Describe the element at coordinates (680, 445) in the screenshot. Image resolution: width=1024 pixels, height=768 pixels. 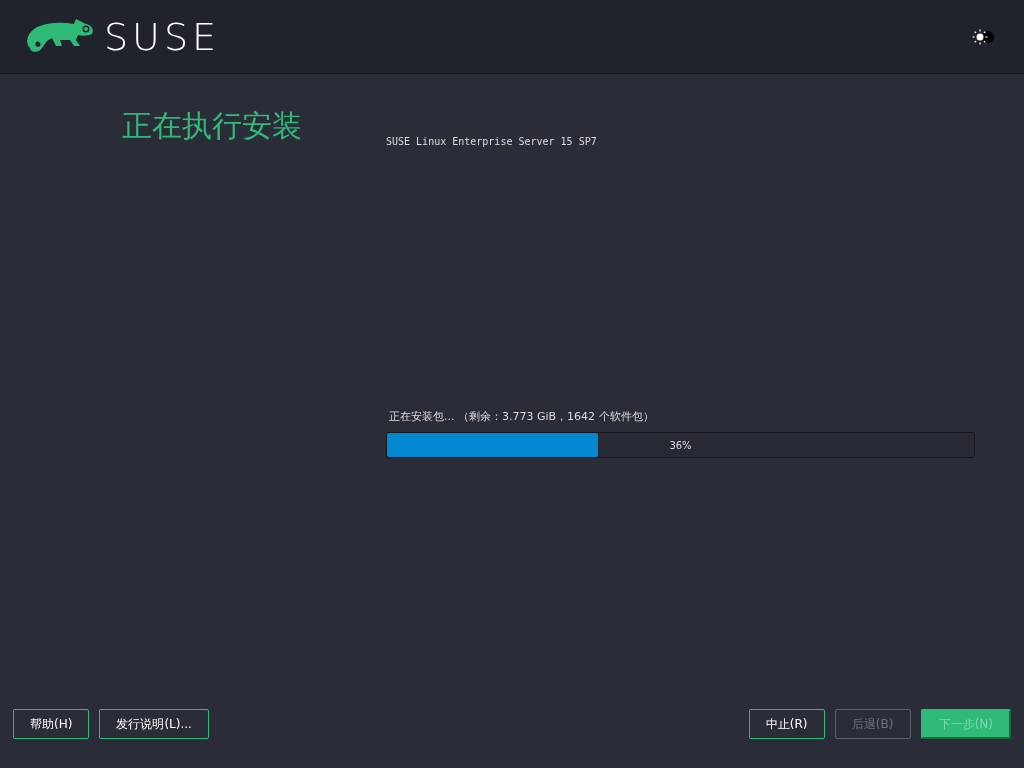
I see `progress-percent: 36%` at that location.